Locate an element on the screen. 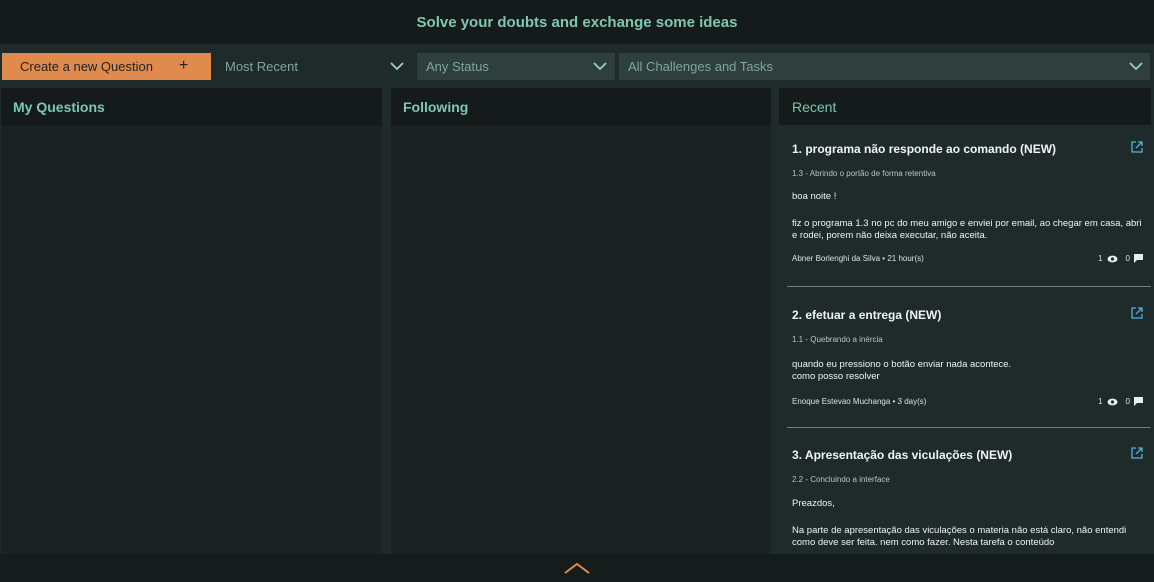 The image size is (1154, 582). challenge-select: All Challenges and Tasks is located at coordinates (884, 66).